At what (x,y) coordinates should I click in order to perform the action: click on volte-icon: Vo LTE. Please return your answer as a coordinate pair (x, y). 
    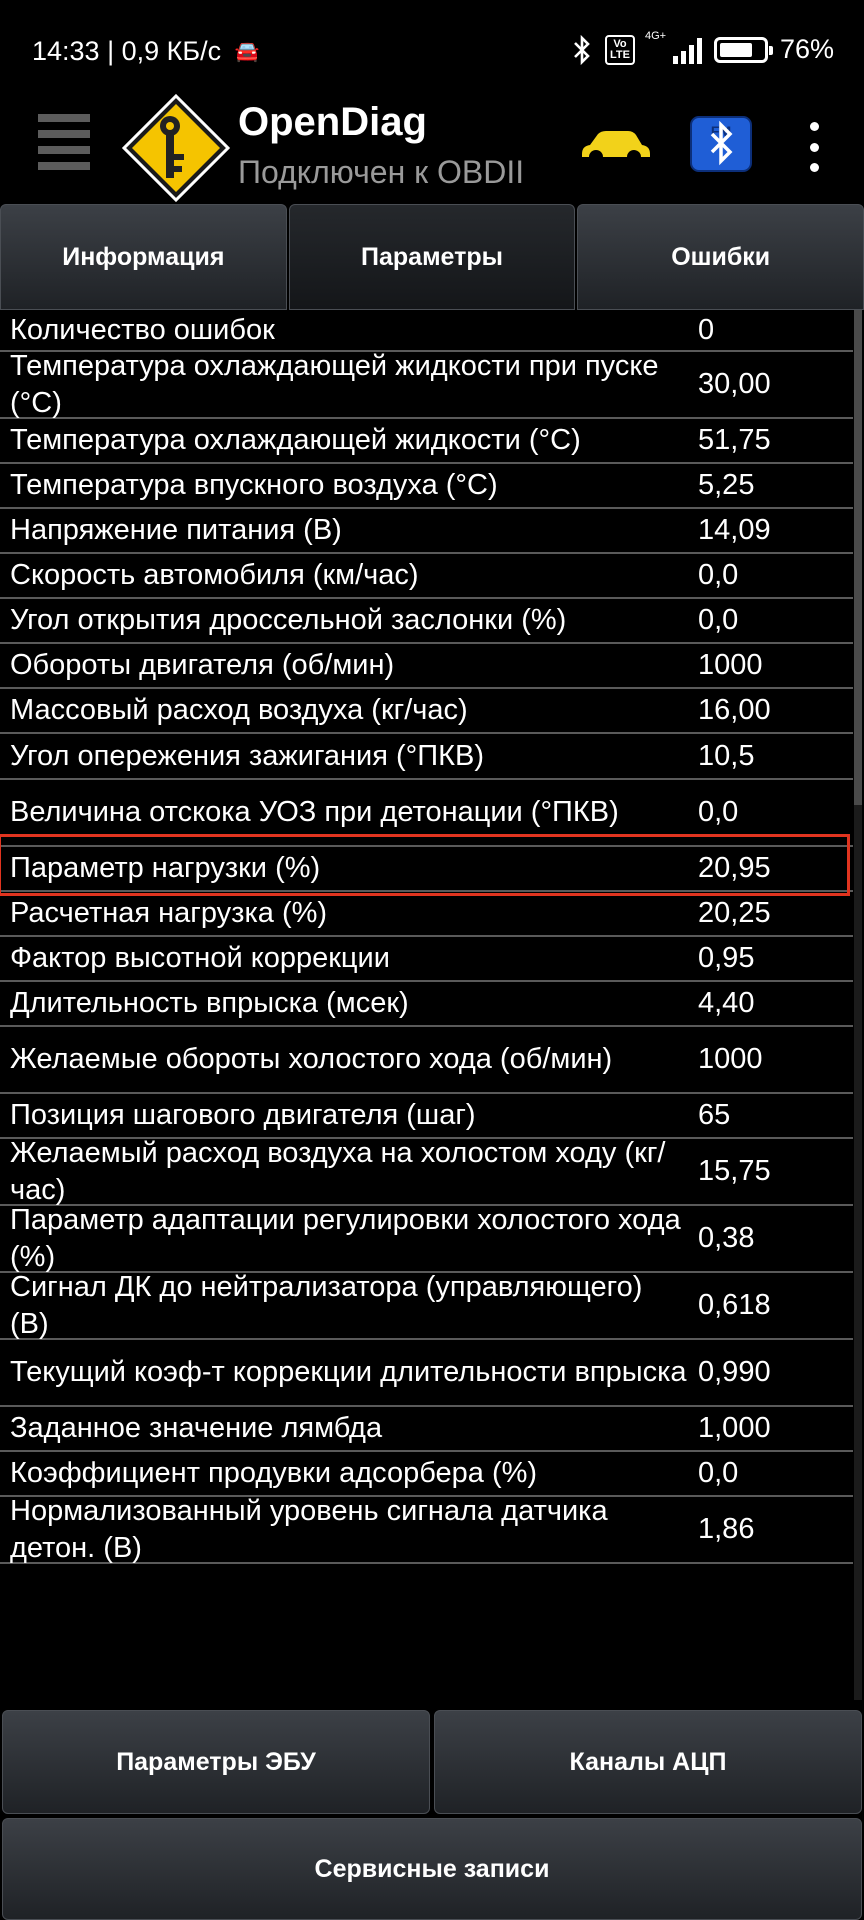
    Looking at the image, I should click on (619, 49).